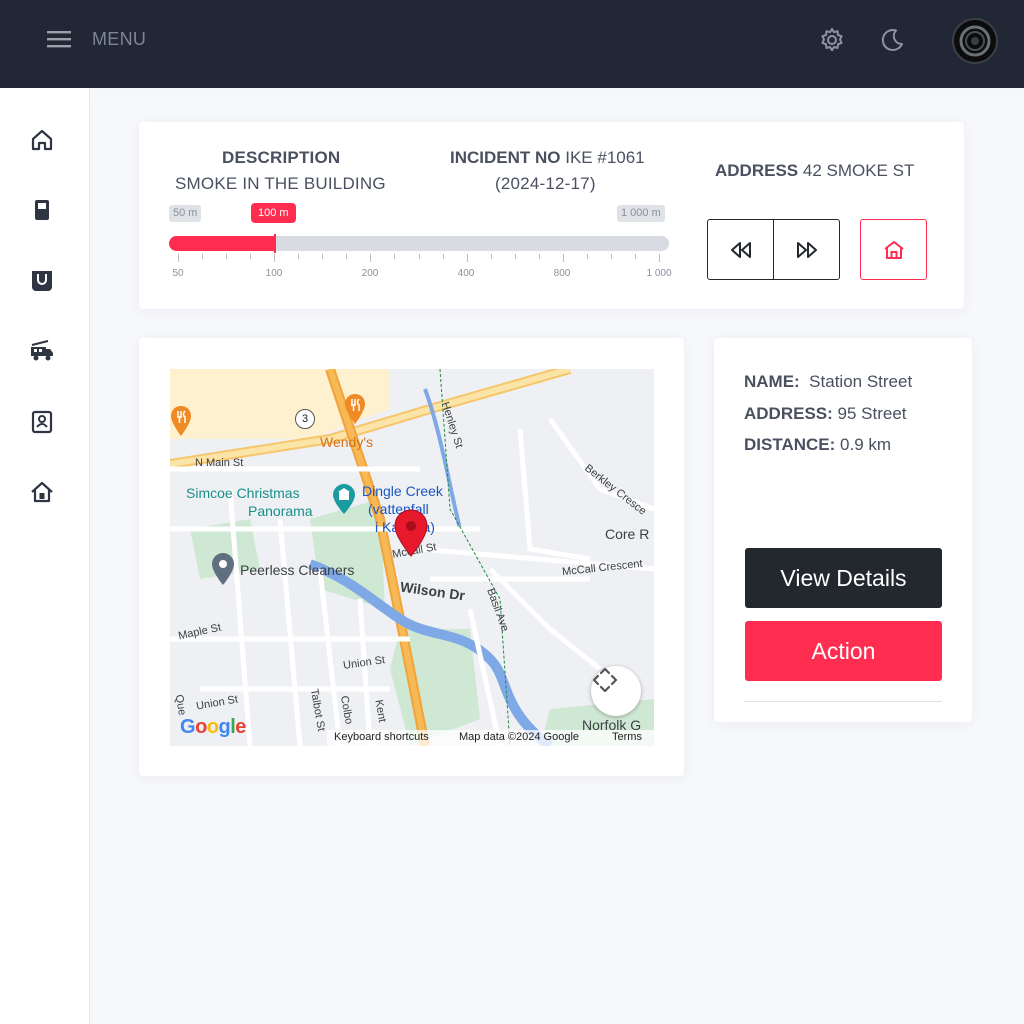 The image size is (1024, 1024). I want to click on menu-label: MENU, so click(119, 38).